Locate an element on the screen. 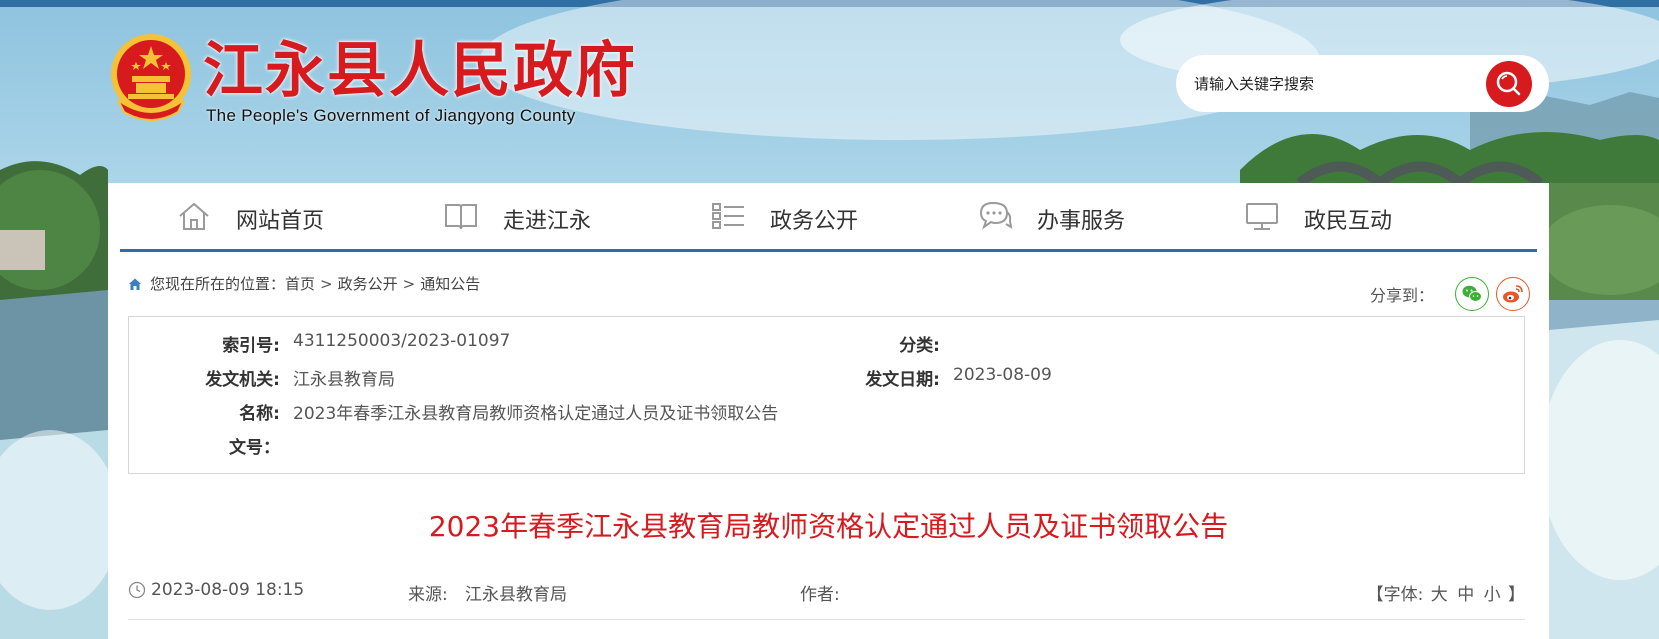 The width and height of the screenshot is (1659, 639). publish-datetime: 2023-08-09 18:15 is located at coordinates (228, 590).